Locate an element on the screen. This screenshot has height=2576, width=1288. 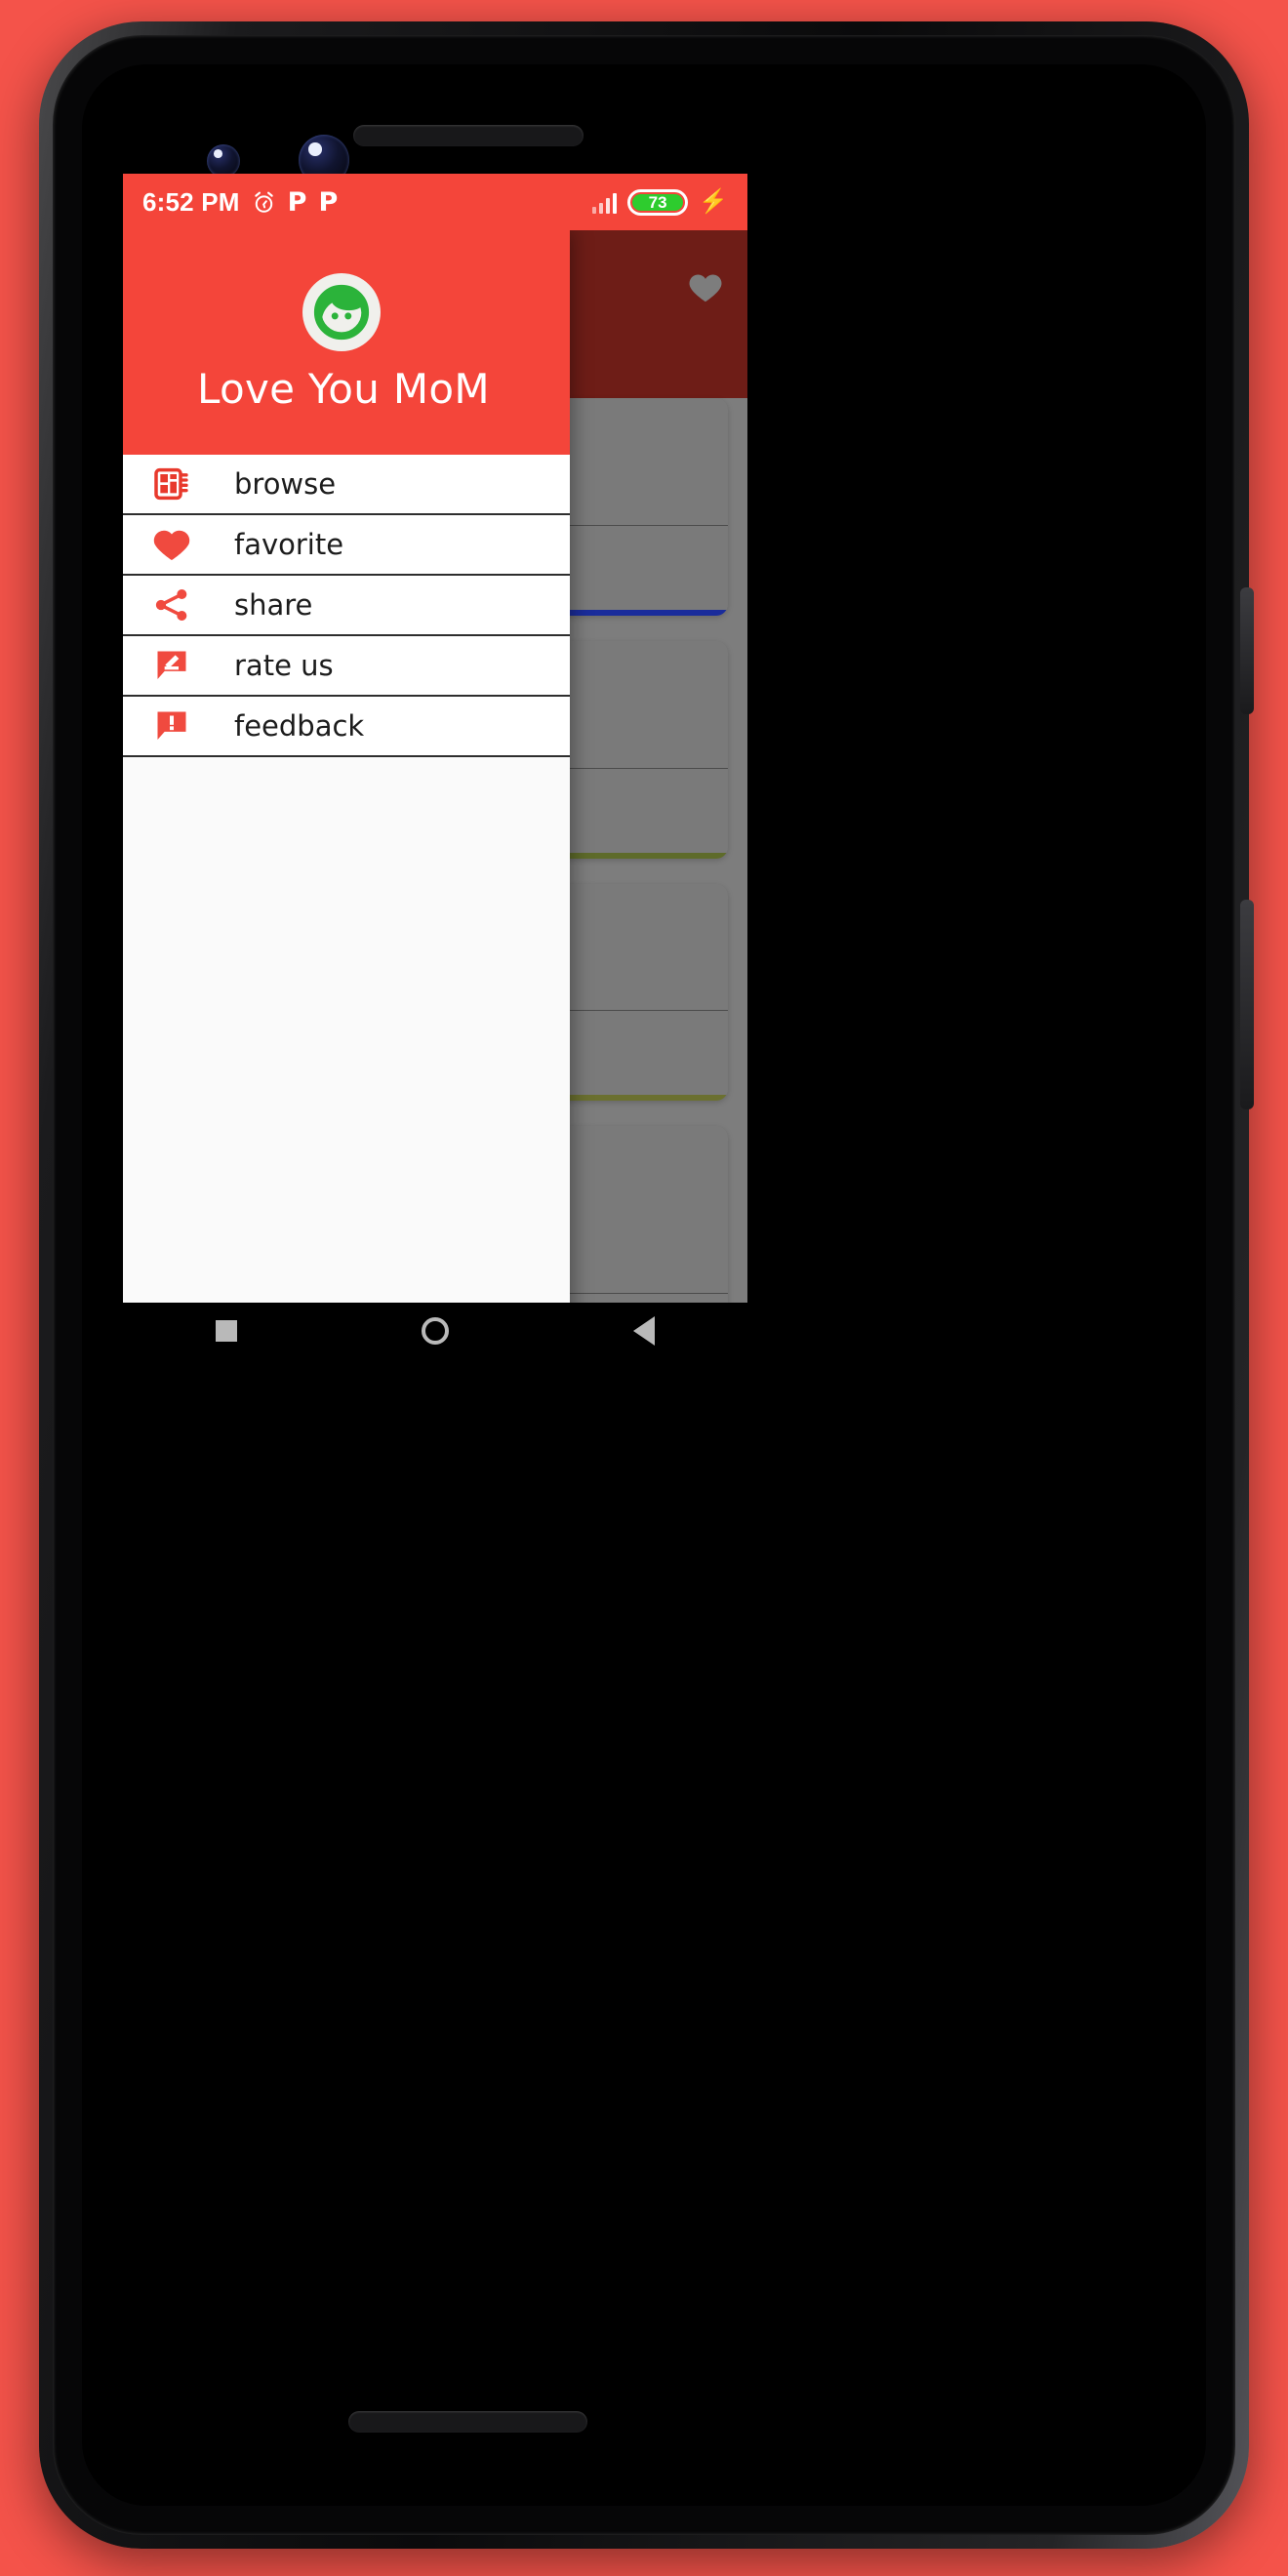
drawer-item-label: rate us is located at coordinates (284, 665).